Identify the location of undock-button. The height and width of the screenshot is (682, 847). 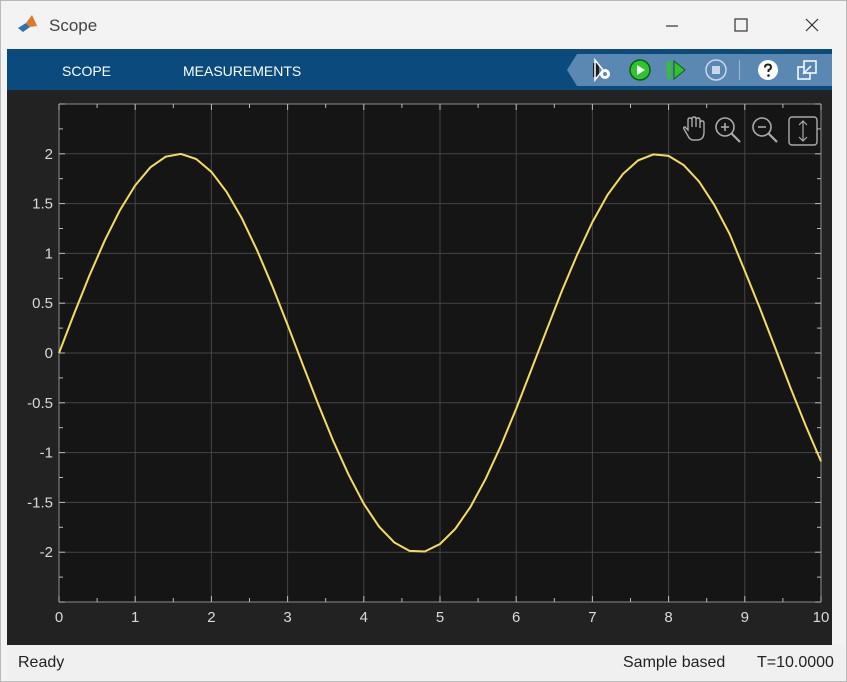
(807, 70).